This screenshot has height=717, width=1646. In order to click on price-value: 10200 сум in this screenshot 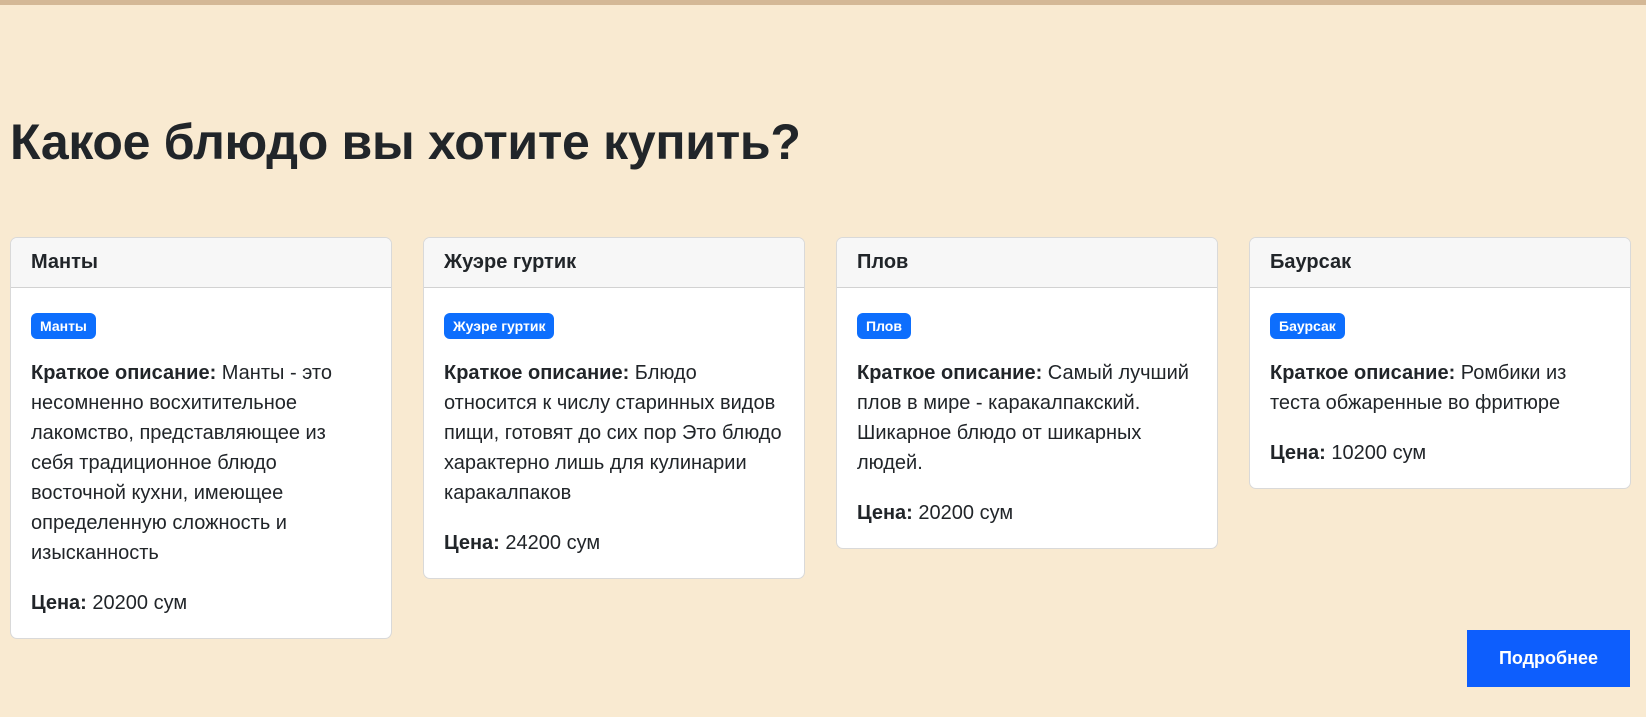, I will do `click(1379, 453)`.